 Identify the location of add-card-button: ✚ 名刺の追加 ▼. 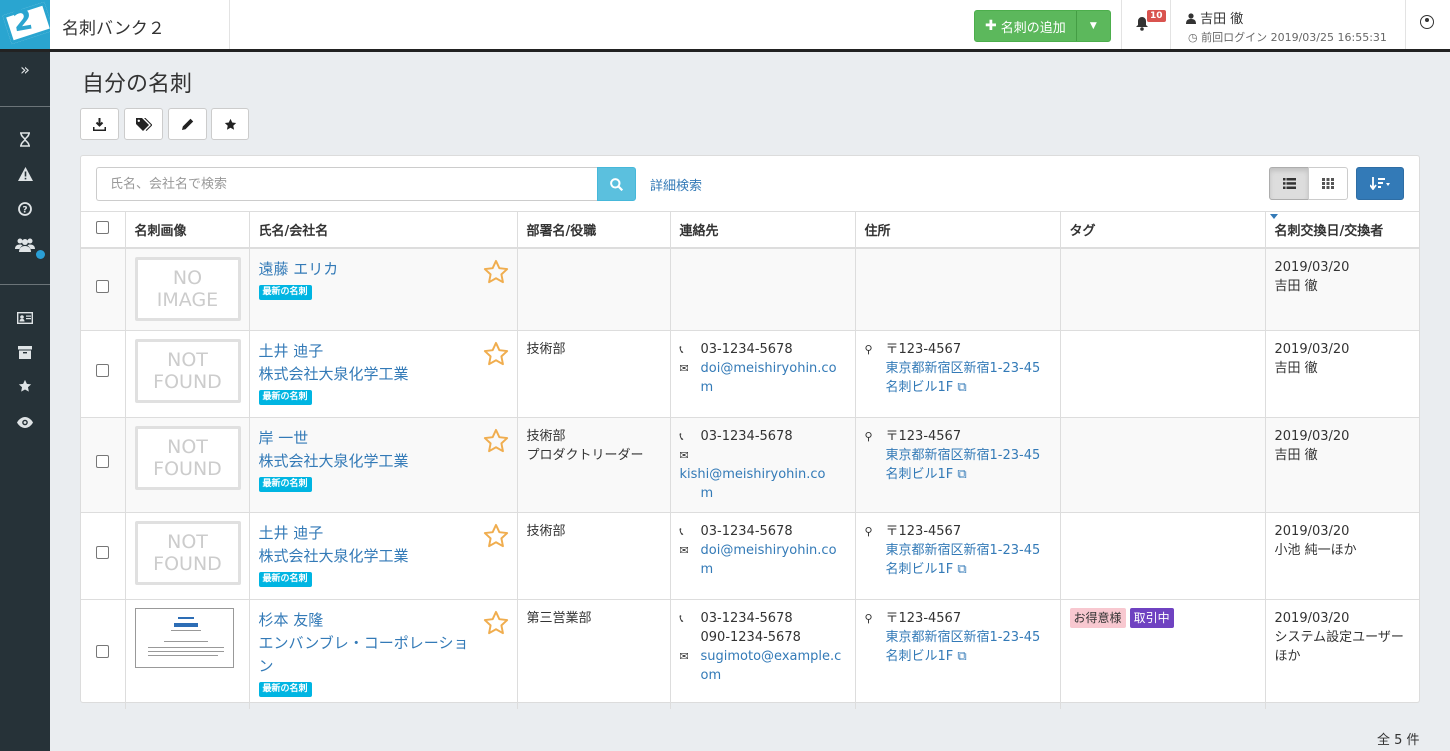
(1042, 26).